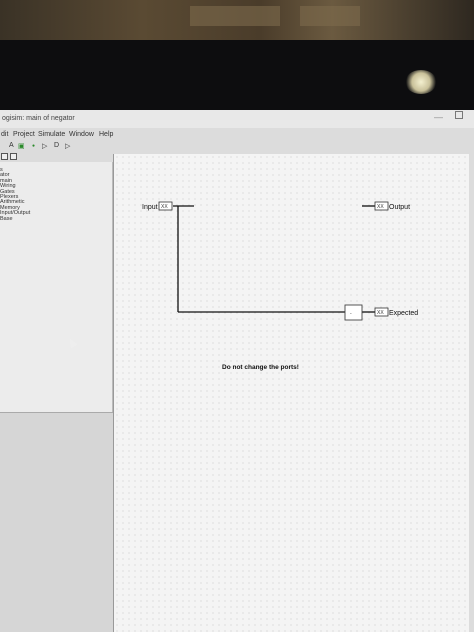  What do you see at coordinates (106, 134) in the screenshot?
I see `menu-help: Help` at bounding box center [106, 134].